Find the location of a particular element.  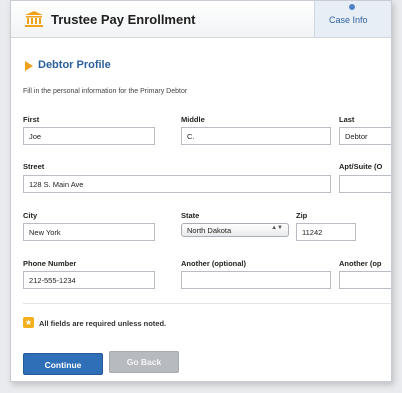

middle-name-input: C. is located at coordinates (256, 136).